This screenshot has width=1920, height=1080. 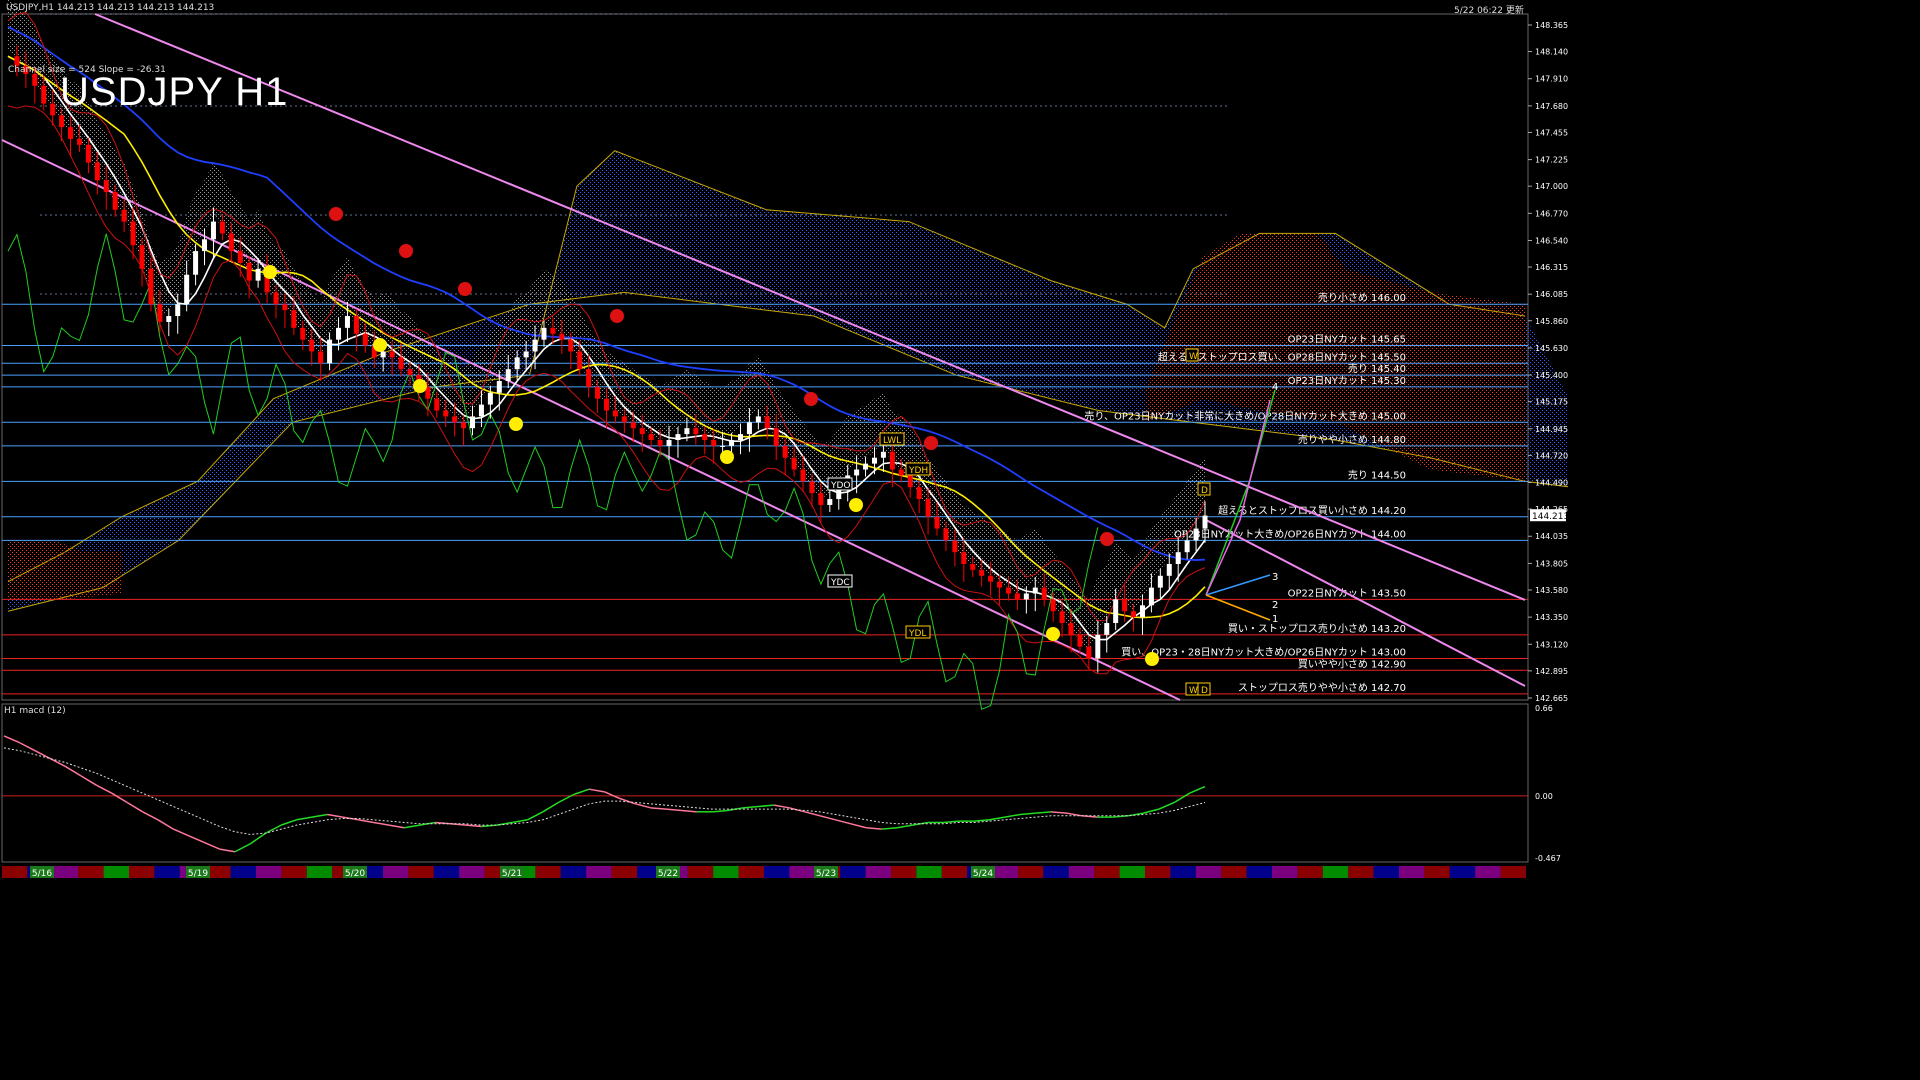 What do you see at coordinates (1245, 415) in the screenshot?
I see `level-label: 売り、OP23日NYカット非常に大きめ/OP28日NYカット大きめ 145.00` at bounding box center [1245, 415].